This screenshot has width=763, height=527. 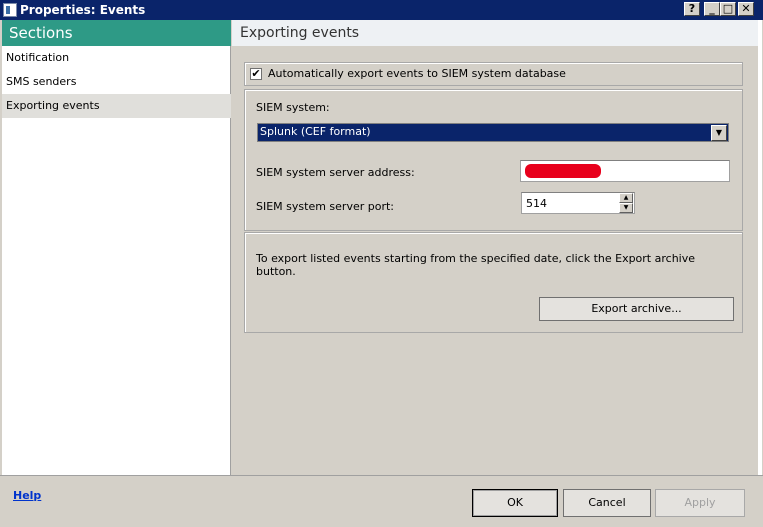 What do you see at coordinates (626, 198) in the screenshot?
I see `spin-up-icon: ▲` at bounding box center [626, 198].